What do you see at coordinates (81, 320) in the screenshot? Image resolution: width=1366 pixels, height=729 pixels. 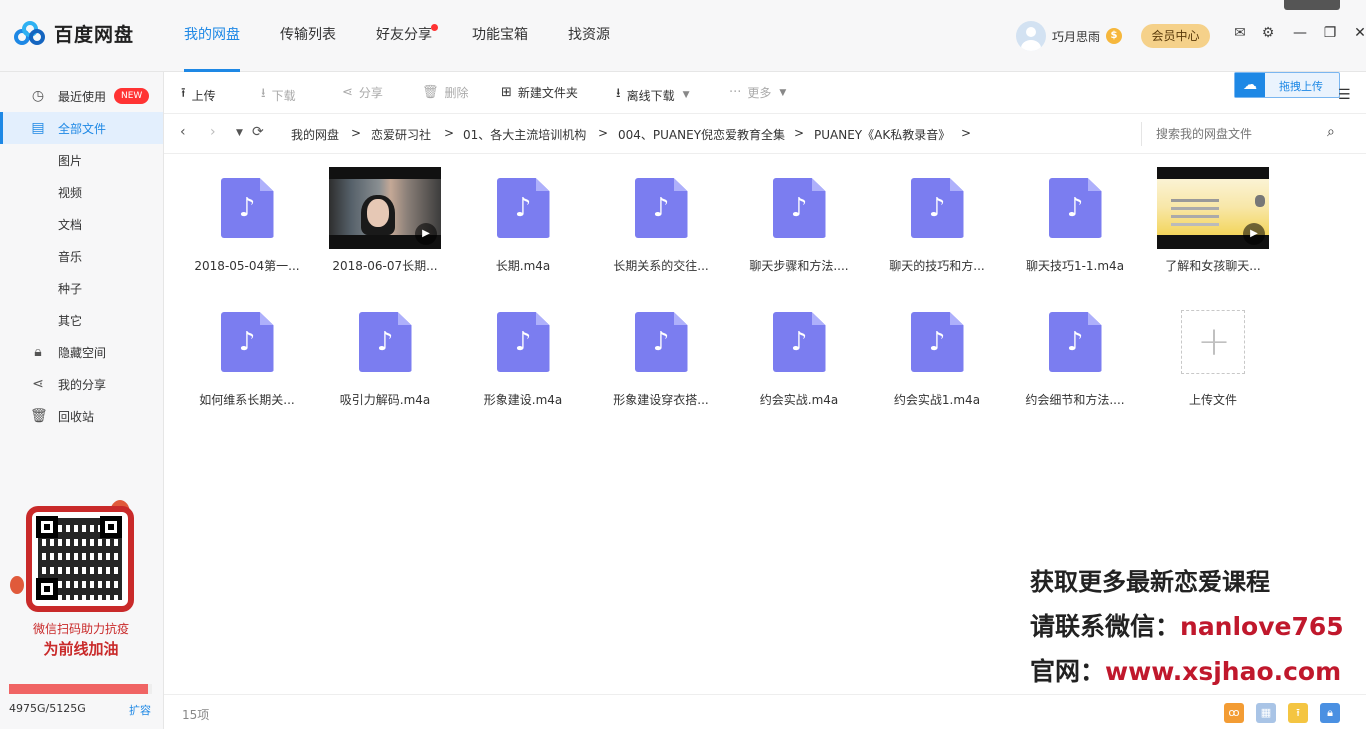 I see `sidebar-item-others: 其它` at bounding box center [81, 320].